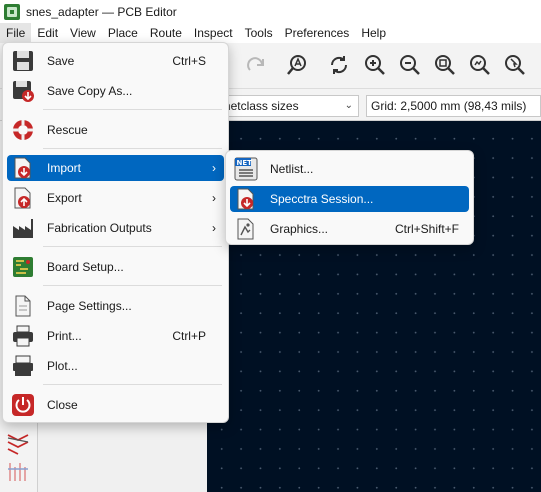  I want to click on board-setup-icon, so click(23, 267).